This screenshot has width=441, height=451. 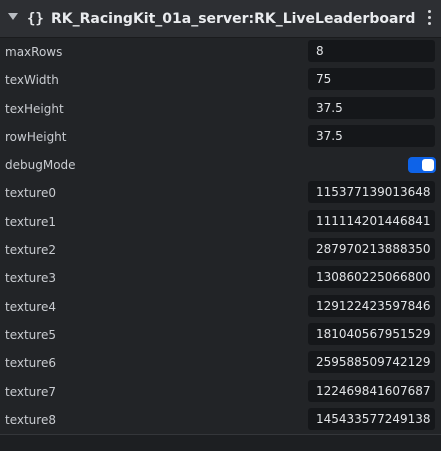 I want to click on property-value-field: 181040567951529, so click(x=371, y=333).